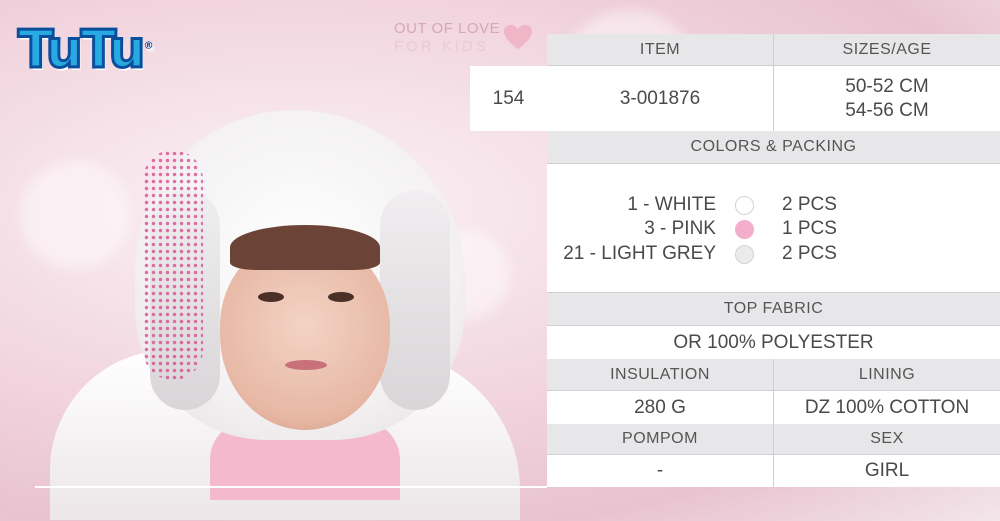 The height and width of the screenshot is (521, 1000). What do you see at coordinates (671, 204) in the screenshot?
I see `color-label: 1 - WHITE` at bounding box center [671, 204].